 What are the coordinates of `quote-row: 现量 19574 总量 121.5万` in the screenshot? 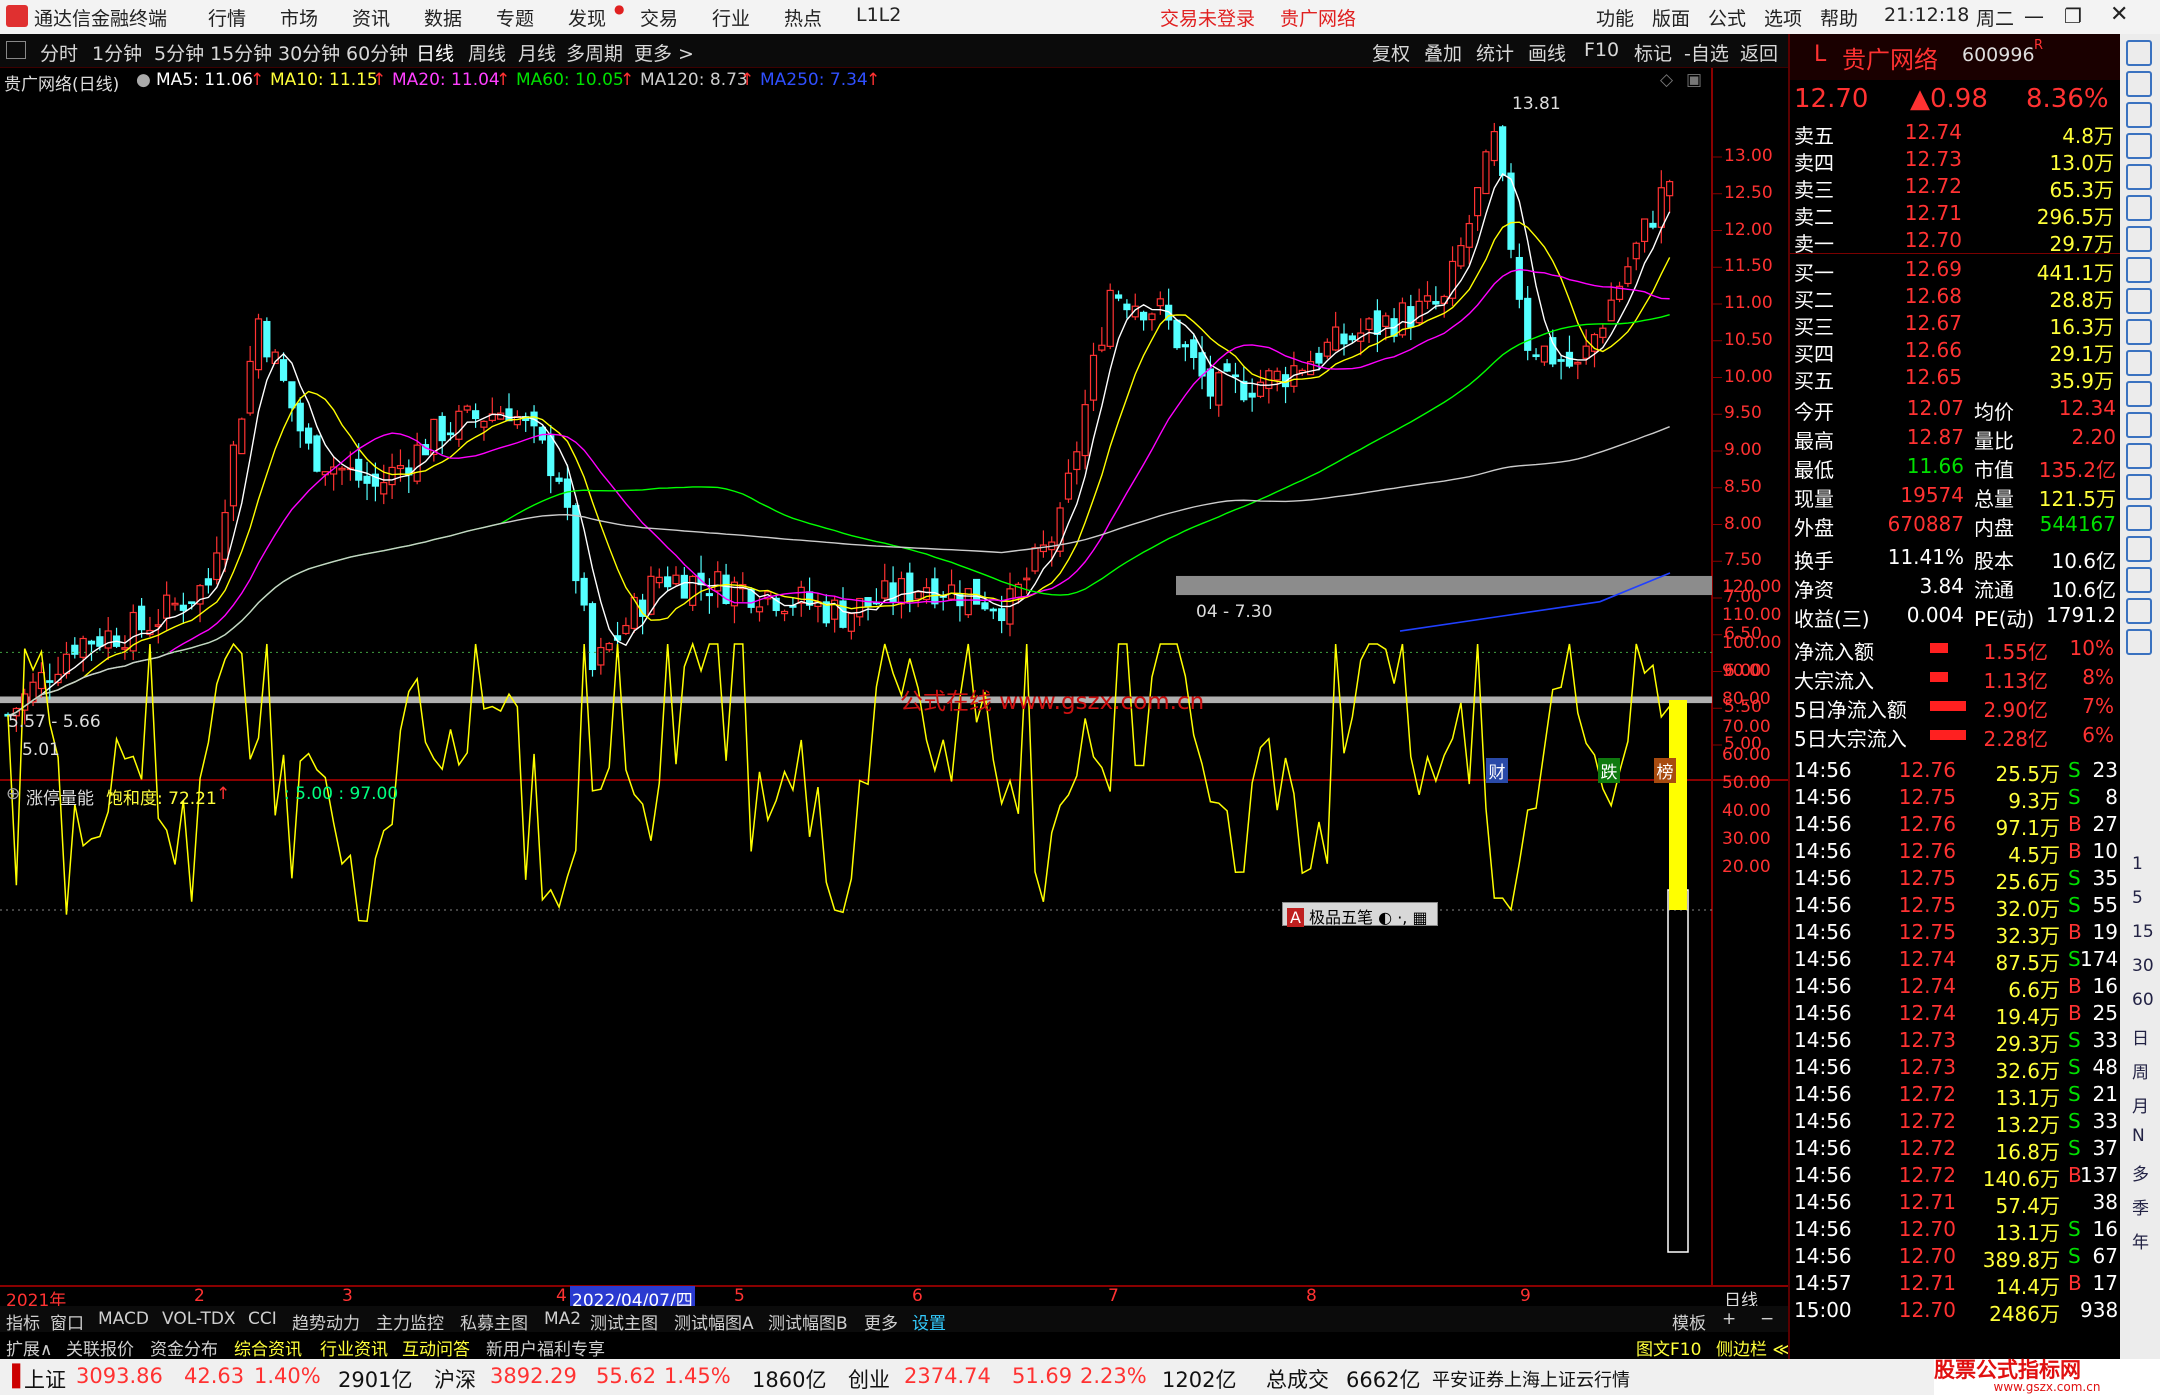 It's located at (1955, 496).